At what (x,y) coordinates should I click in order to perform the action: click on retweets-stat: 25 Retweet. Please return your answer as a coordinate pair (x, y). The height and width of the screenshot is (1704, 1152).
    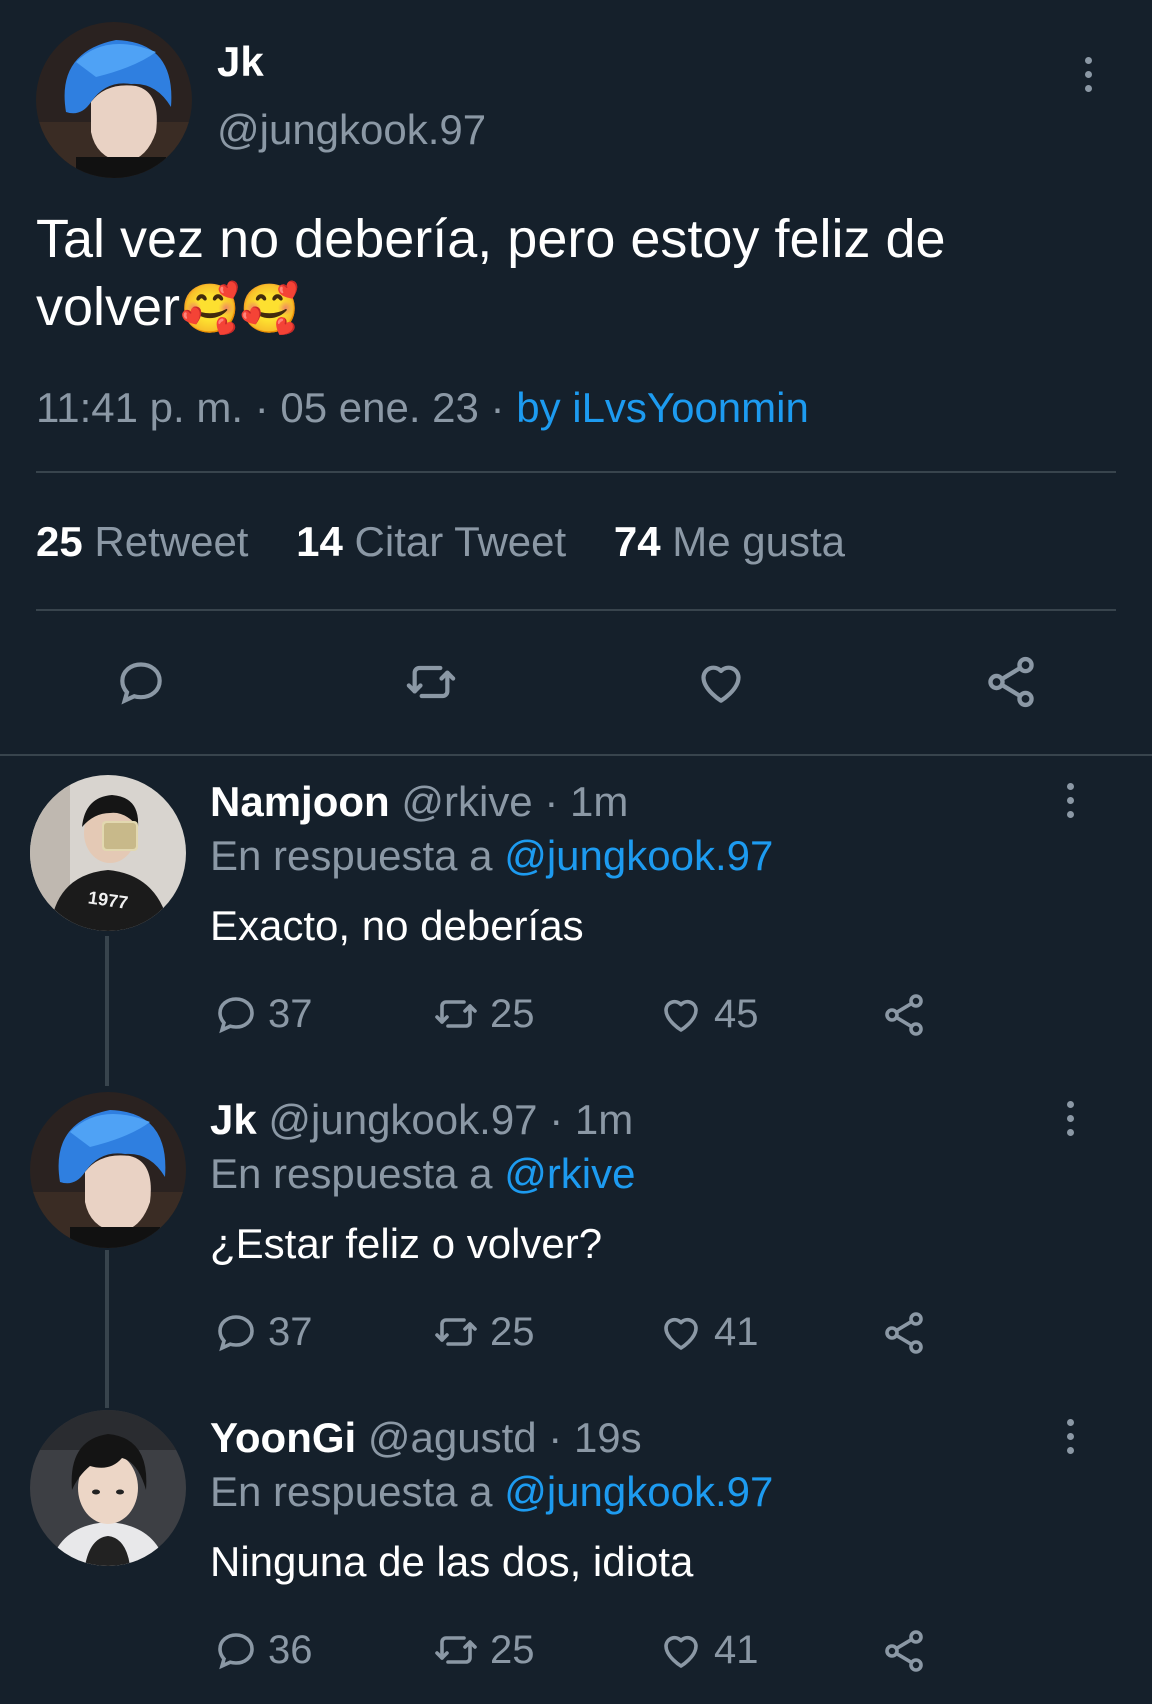
    Looking at the image, I should click on (142, 541).